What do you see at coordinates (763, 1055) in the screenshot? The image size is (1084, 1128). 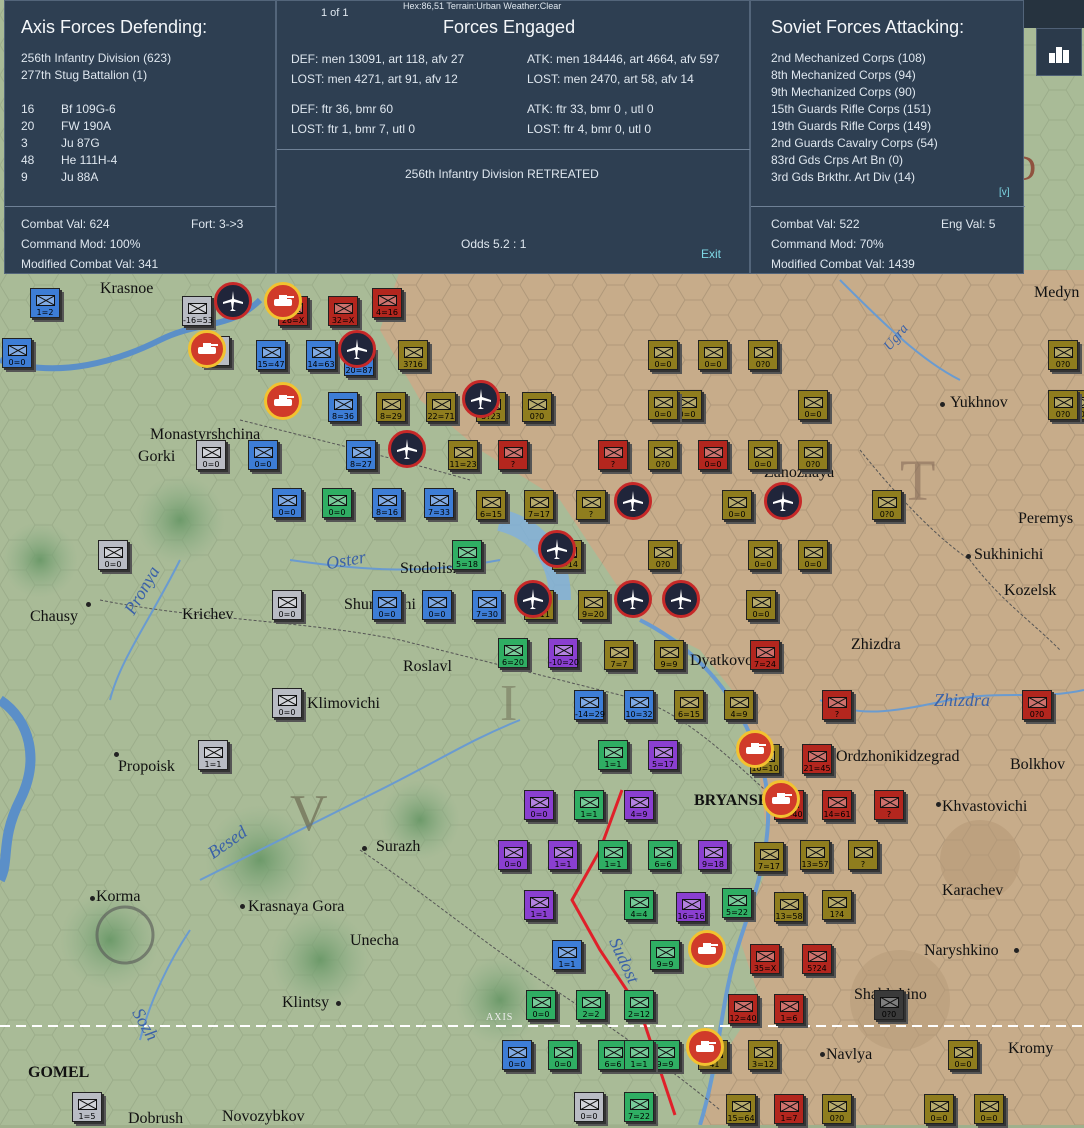 I see `soviet-unit-counter: 3=12` at bounding box center [763, 1055].